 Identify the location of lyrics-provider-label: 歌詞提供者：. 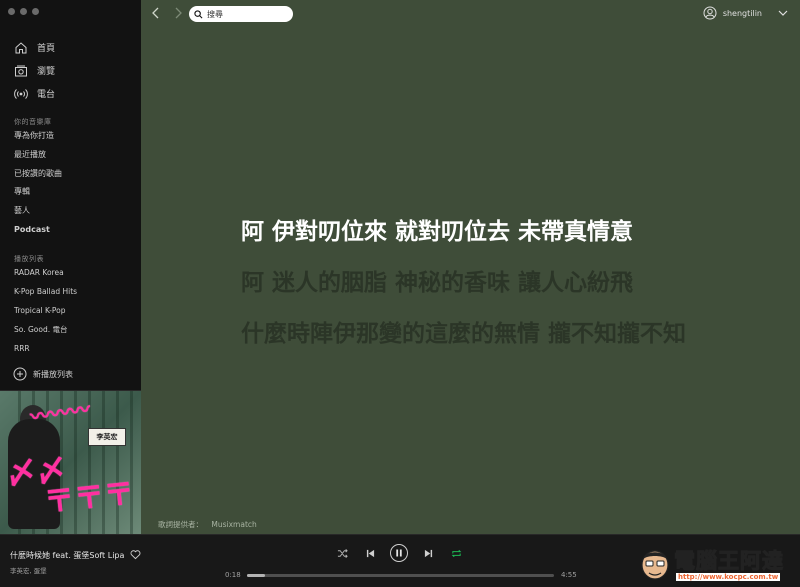
(180, 524).